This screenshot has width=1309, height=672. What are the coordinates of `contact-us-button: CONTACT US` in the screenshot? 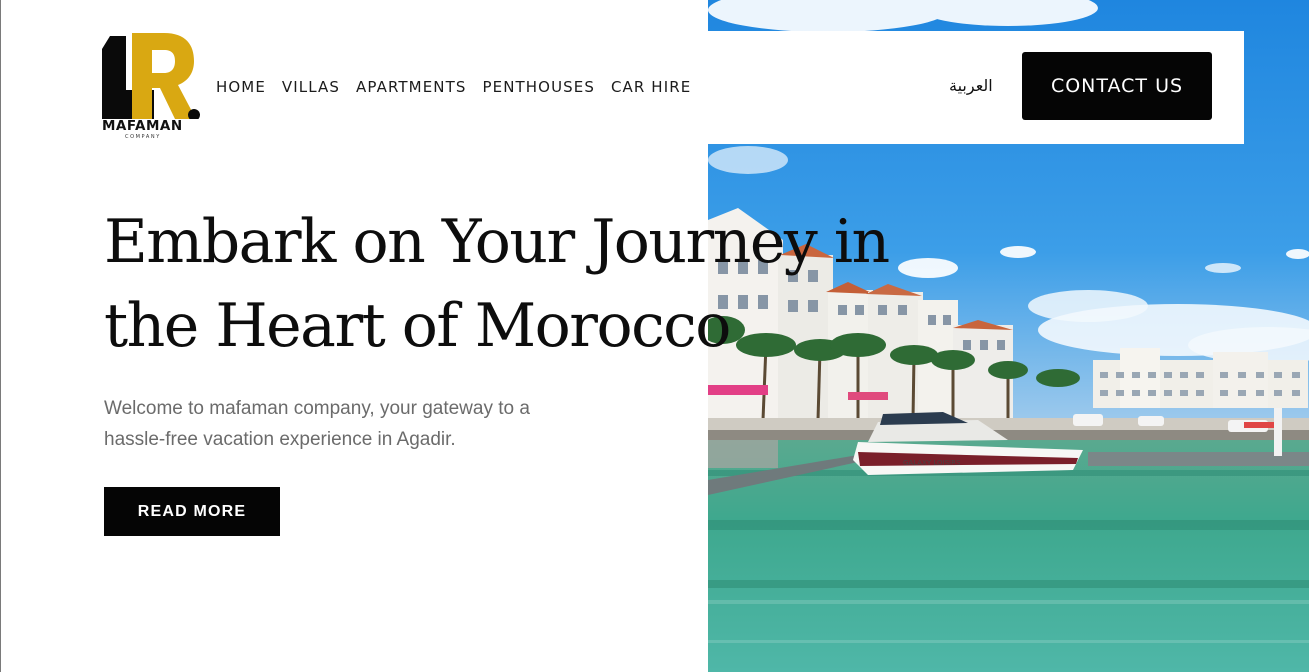 It's located at (1117, 86).